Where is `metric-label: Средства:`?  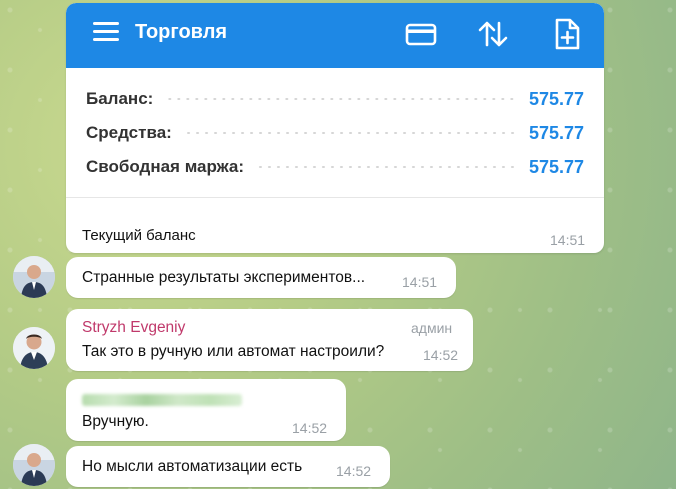
metric-label: Средства: is located at coordinates (129, 132).